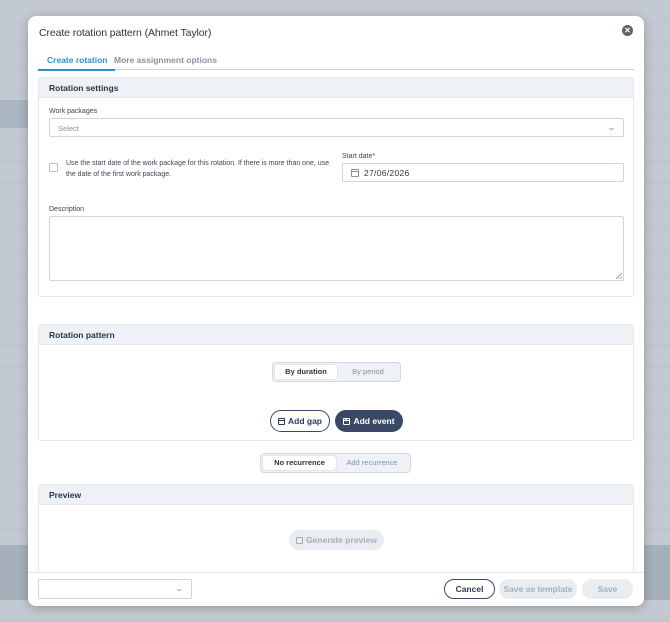 The image size is (670, 622). I want to click on save-as-template-button: Save as template, so click(538, 589).